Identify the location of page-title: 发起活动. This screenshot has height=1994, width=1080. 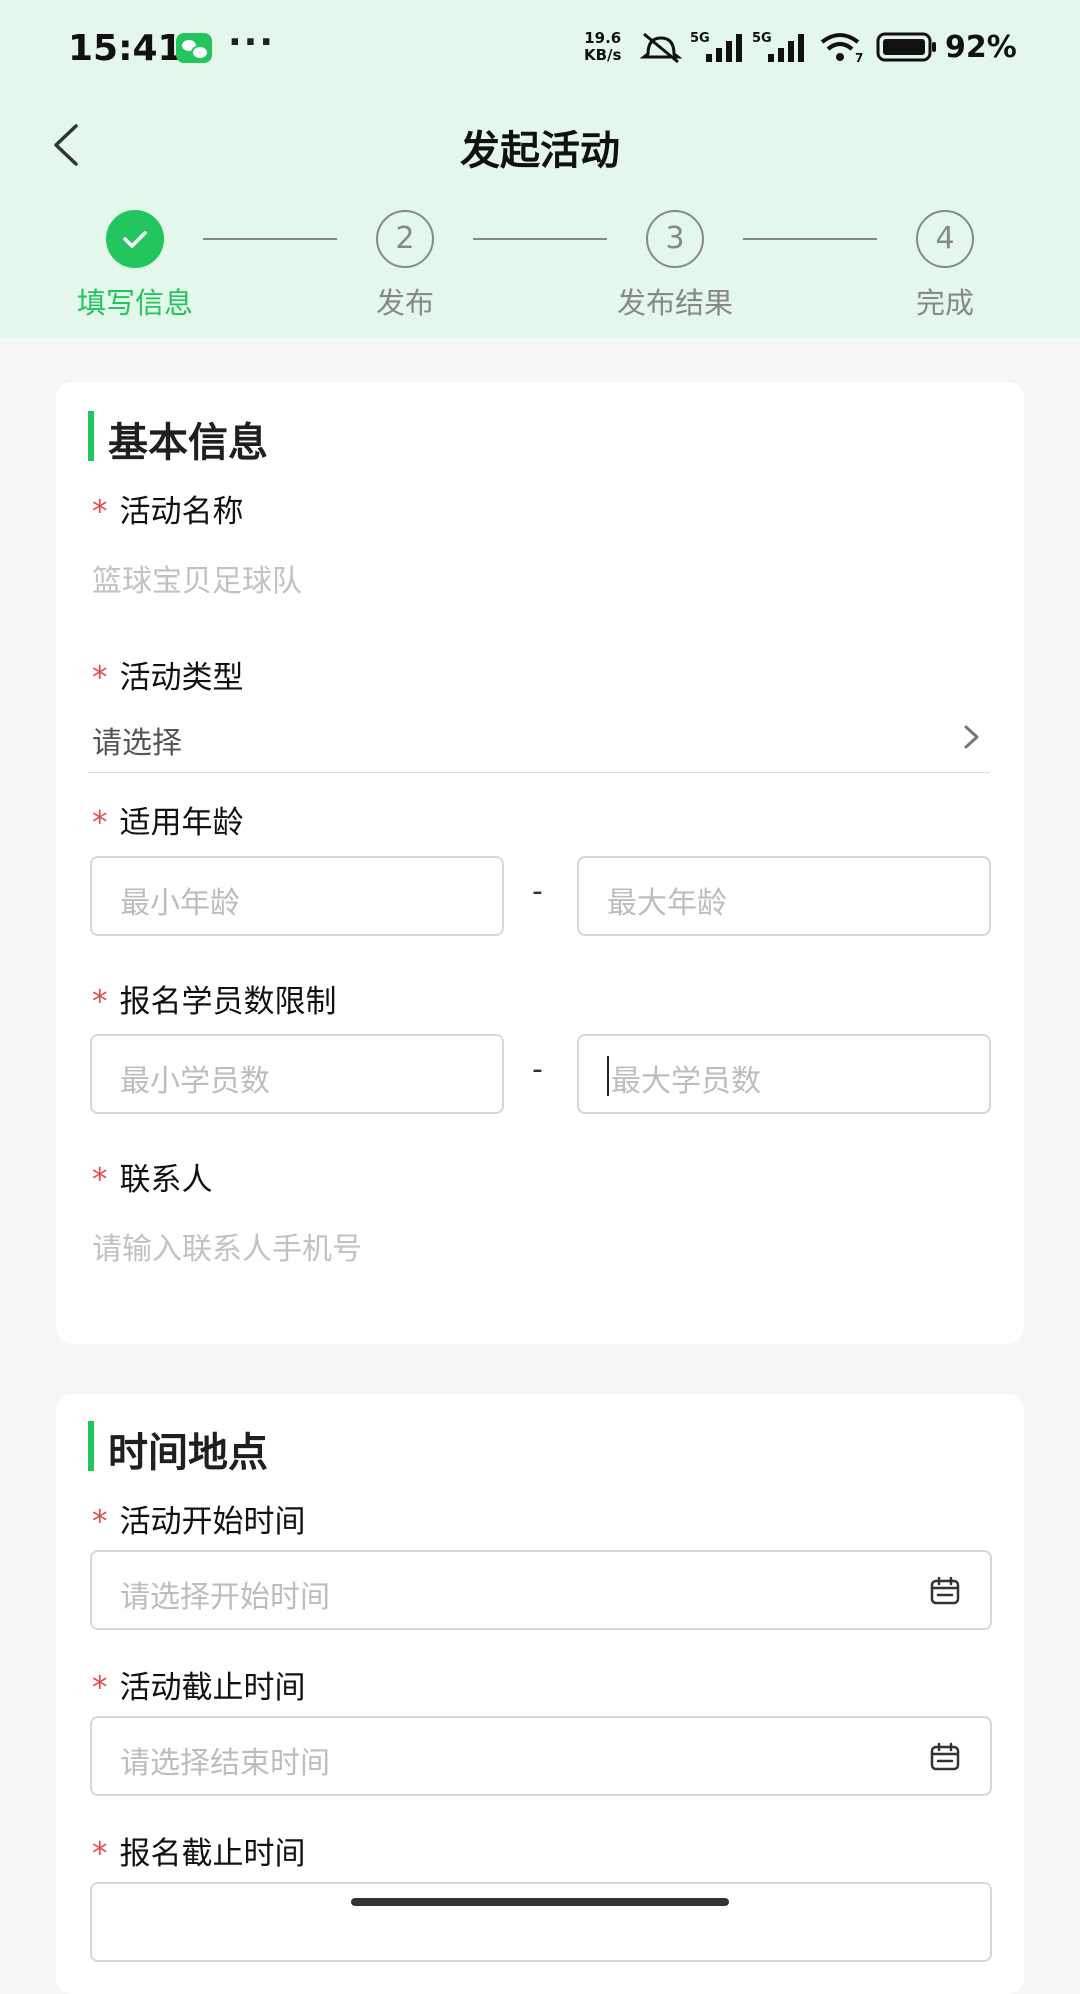
(540, 151).